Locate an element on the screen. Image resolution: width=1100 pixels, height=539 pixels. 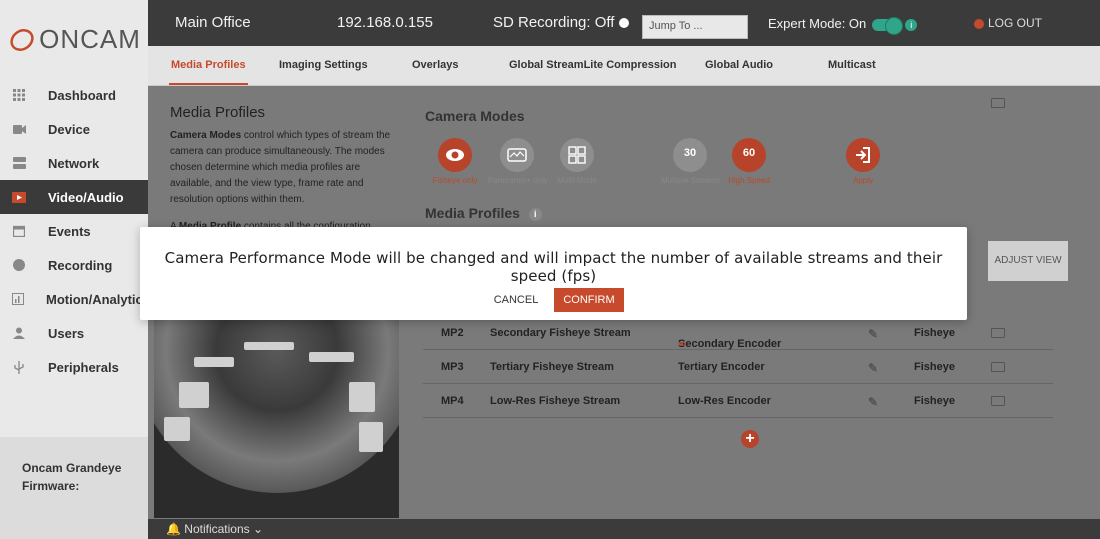
camera-icon is located at coordinates (19, 129).